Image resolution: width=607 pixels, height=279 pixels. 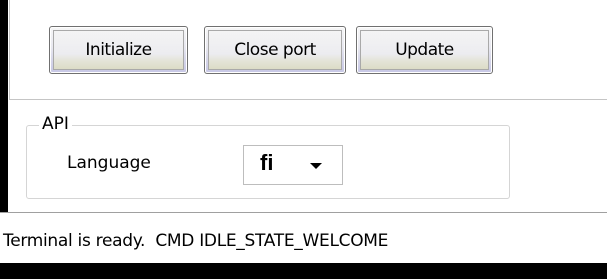 I want to click on api-group-title: API, so click(x=55, y=124).